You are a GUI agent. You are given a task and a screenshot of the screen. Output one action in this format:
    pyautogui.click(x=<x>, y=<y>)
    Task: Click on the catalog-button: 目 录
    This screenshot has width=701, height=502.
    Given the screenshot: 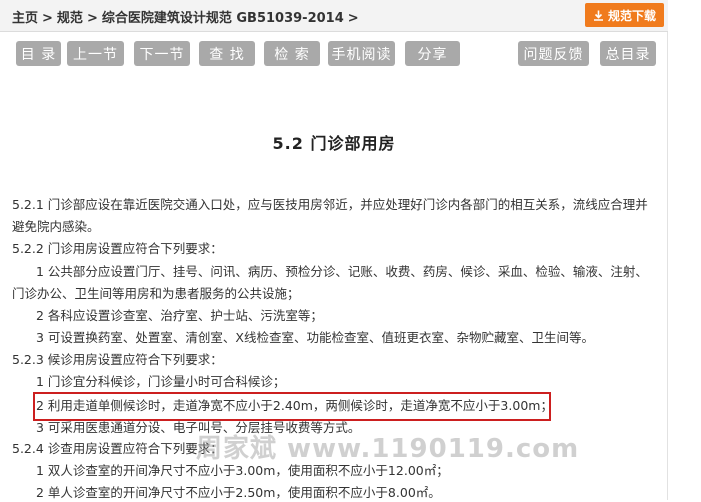 What is the action you would take?
    pyautogui.click(x=38, y=53)
    